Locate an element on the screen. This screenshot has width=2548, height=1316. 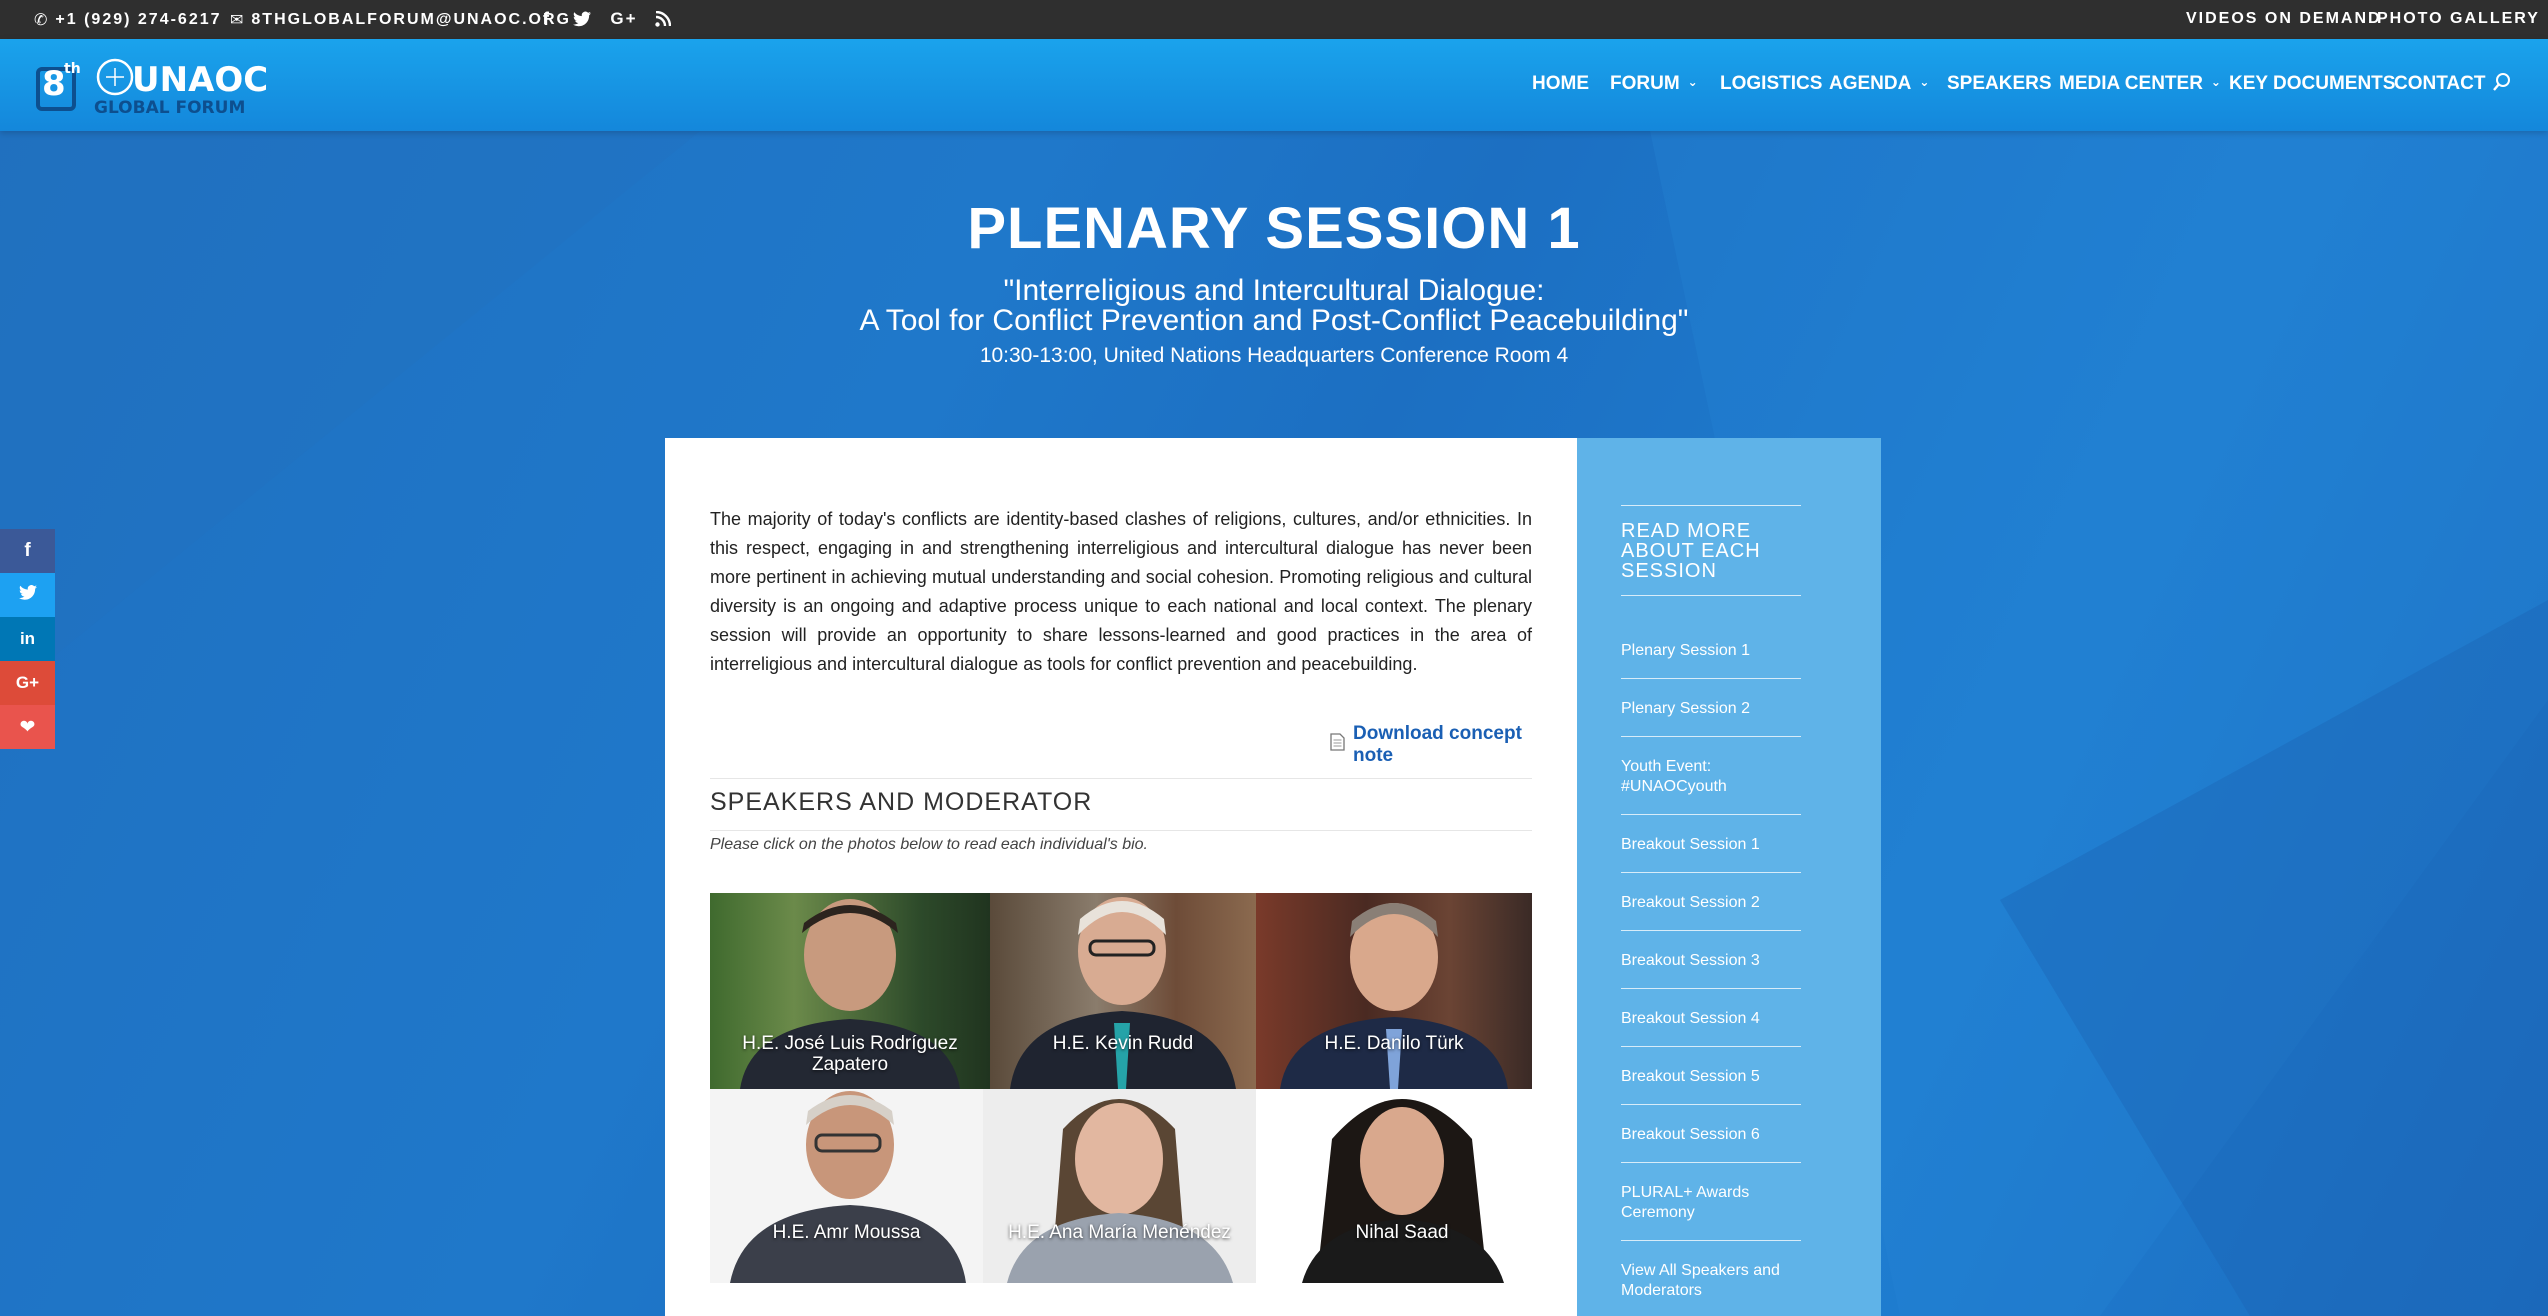
speaker-photo-turk: H.E. Danilo Türk is located at coordinates (1394, 991).